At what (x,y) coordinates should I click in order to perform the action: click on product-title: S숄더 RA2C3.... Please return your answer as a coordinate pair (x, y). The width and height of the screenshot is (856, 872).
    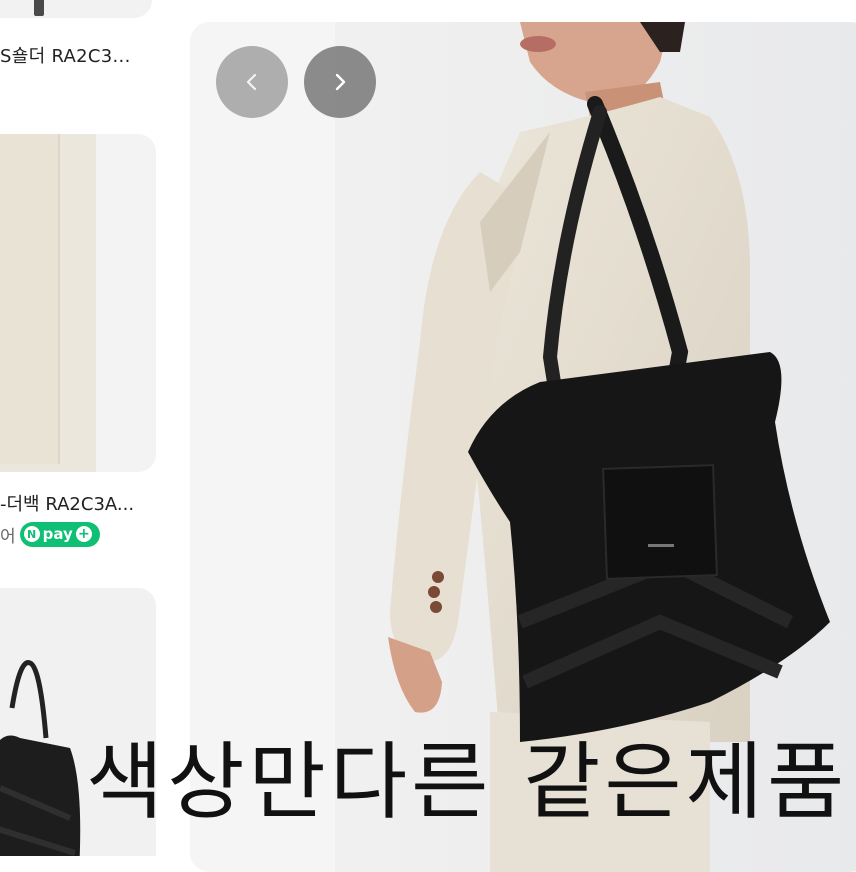
    Looking at the image, I should click on (65, 55).